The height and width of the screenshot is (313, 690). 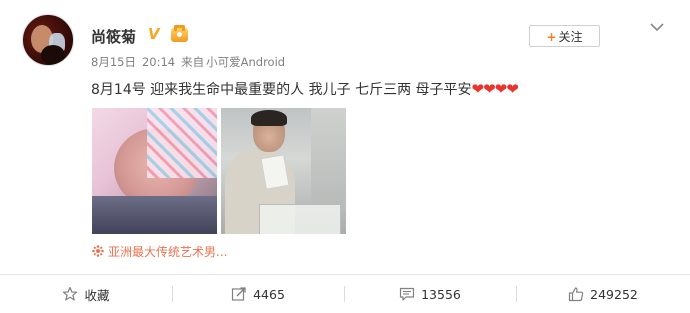 I want to click on comment-icon, so click(x=407, y=294).